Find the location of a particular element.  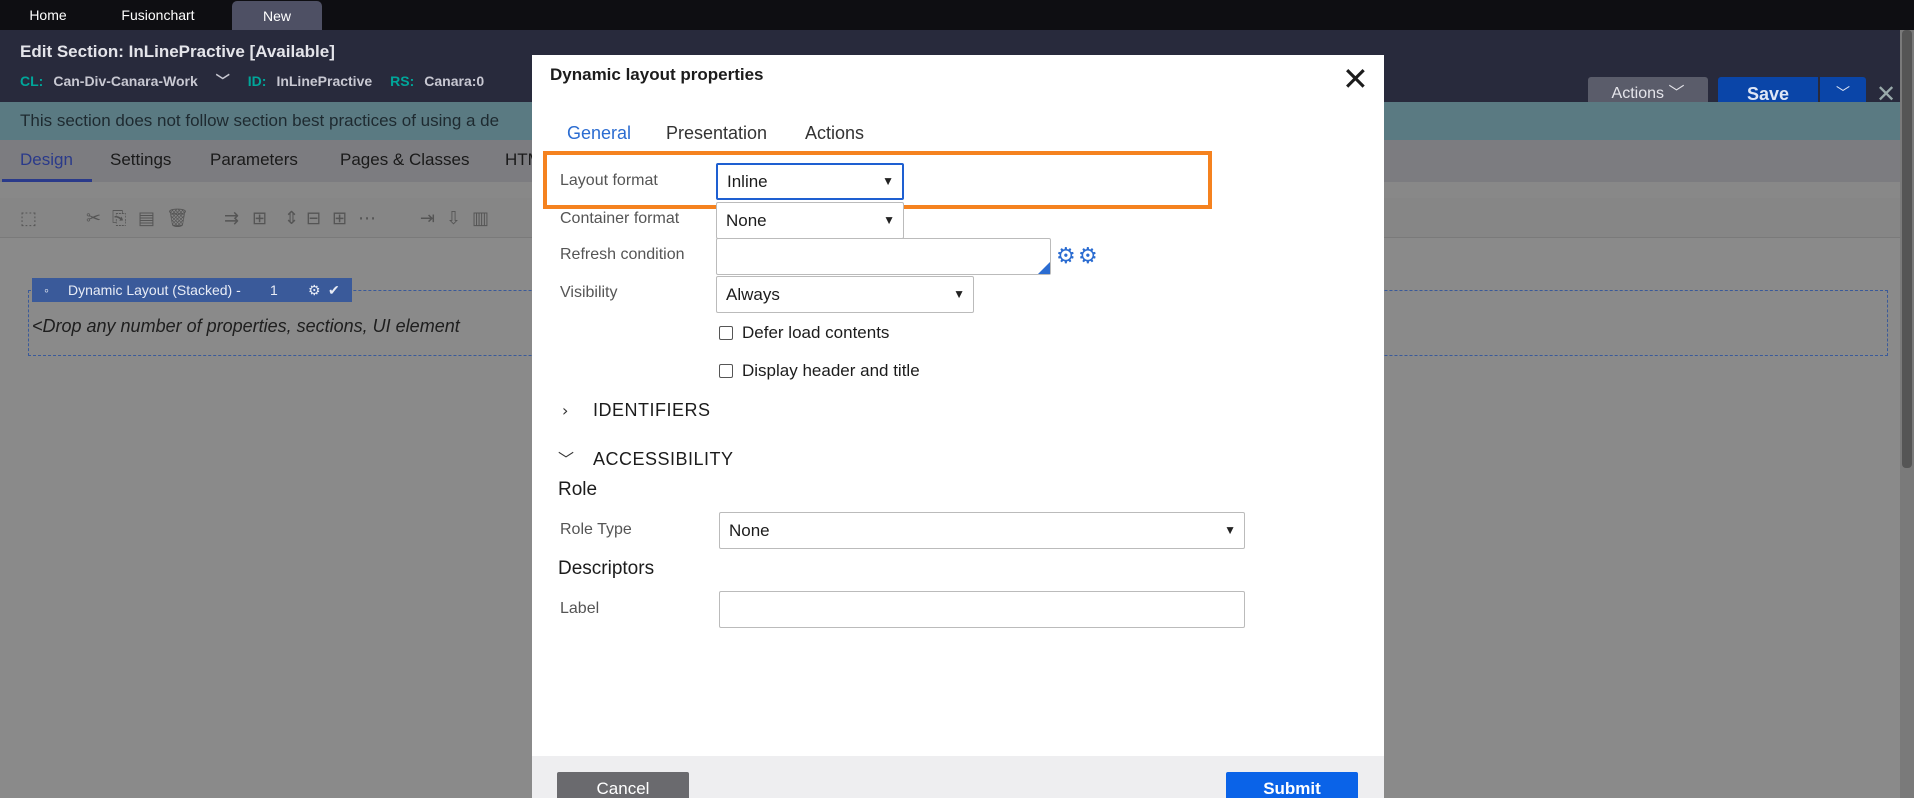

tab-actions: Actions is located at coordinates (834, 133).